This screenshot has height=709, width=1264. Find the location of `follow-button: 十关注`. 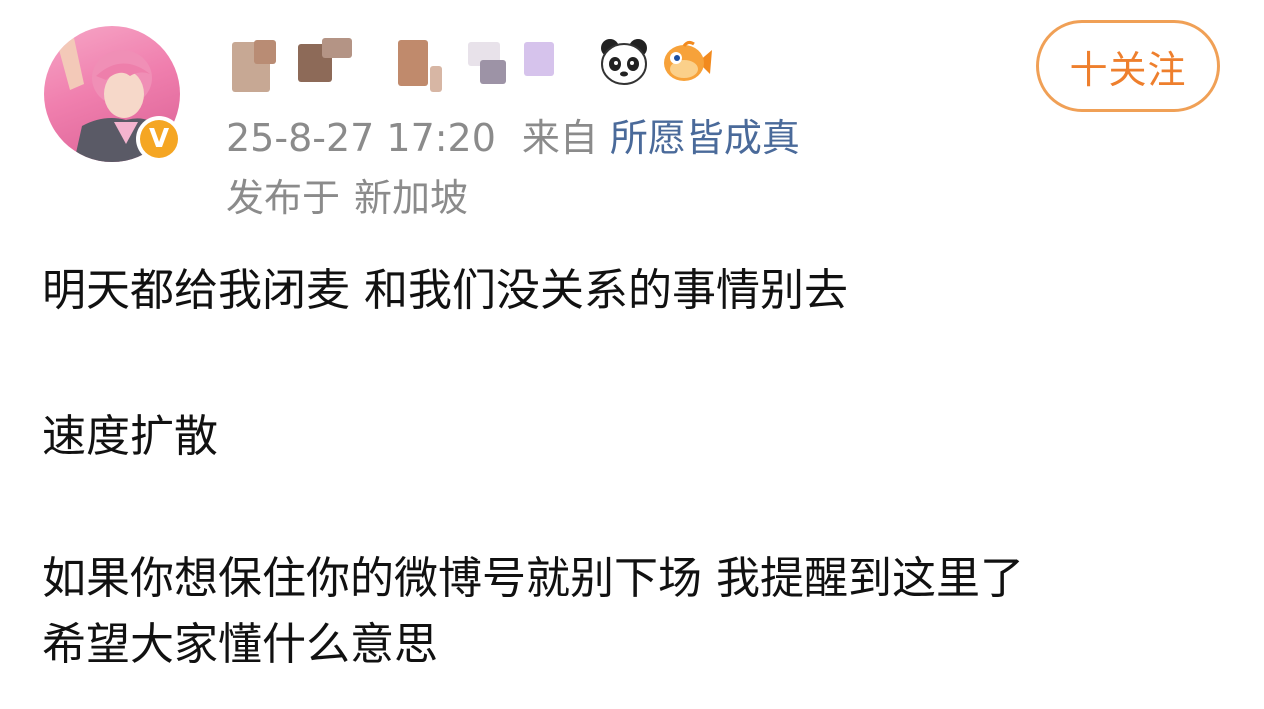

follow-button: 十关注 is located at coordinates (1128, 66).